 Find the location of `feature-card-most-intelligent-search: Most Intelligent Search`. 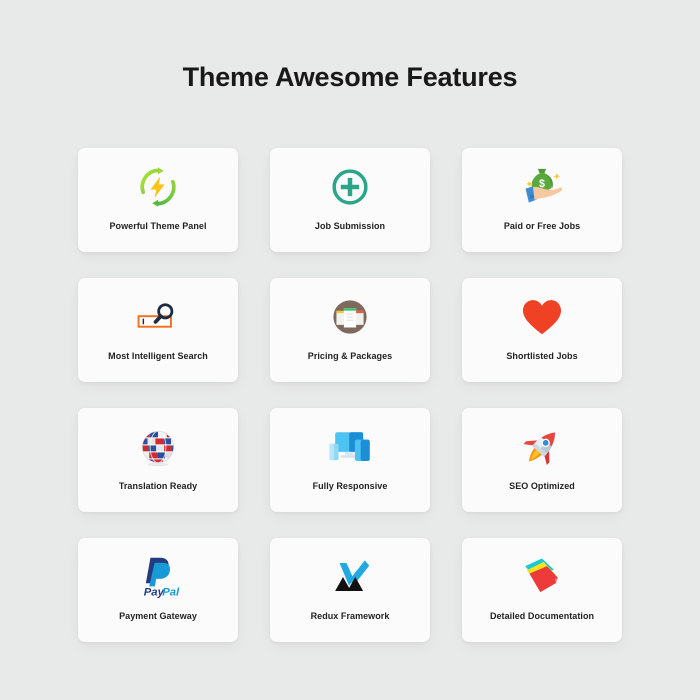

feature-card-most-intelligent-search: Most Intelligent Search is located at coordinates (158, 330).